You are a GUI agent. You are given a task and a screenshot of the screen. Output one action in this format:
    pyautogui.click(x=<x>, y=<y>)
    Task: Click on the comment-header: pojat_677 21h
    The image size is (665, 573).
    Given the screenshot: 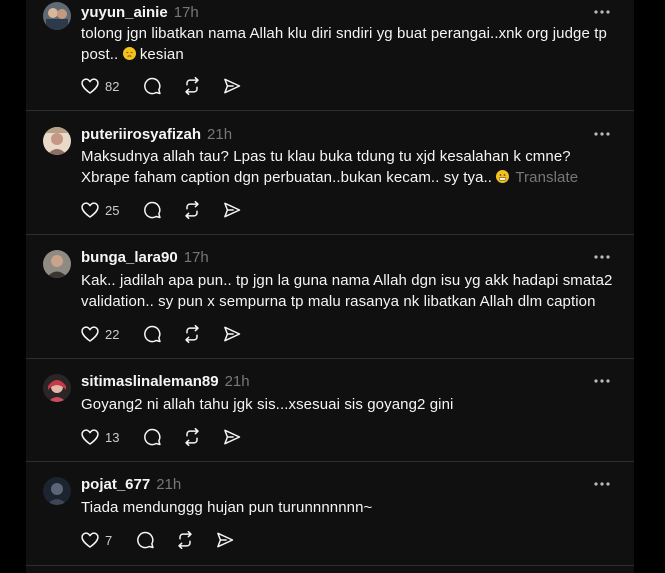 What is the action you would take?
    pyautogui.click(x=131, y=485)
    